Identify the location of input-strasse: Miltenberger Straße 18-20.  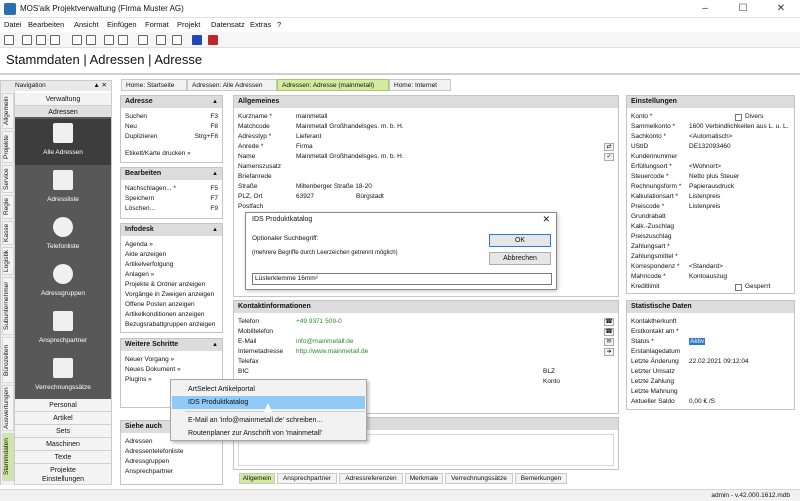
(334, 186).